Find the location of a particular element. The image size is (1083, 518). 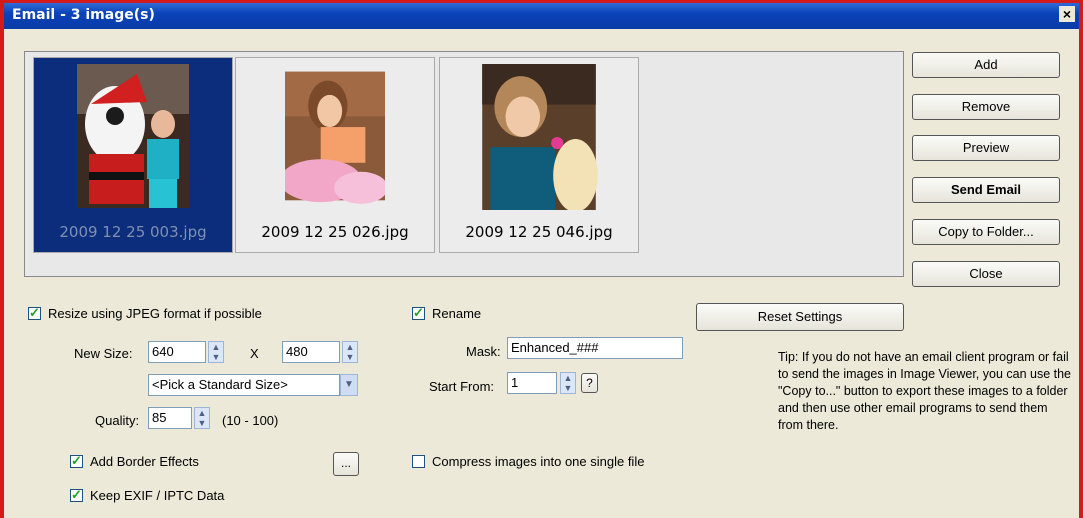

preview-button: Preview is located at coordinates (986, 148).